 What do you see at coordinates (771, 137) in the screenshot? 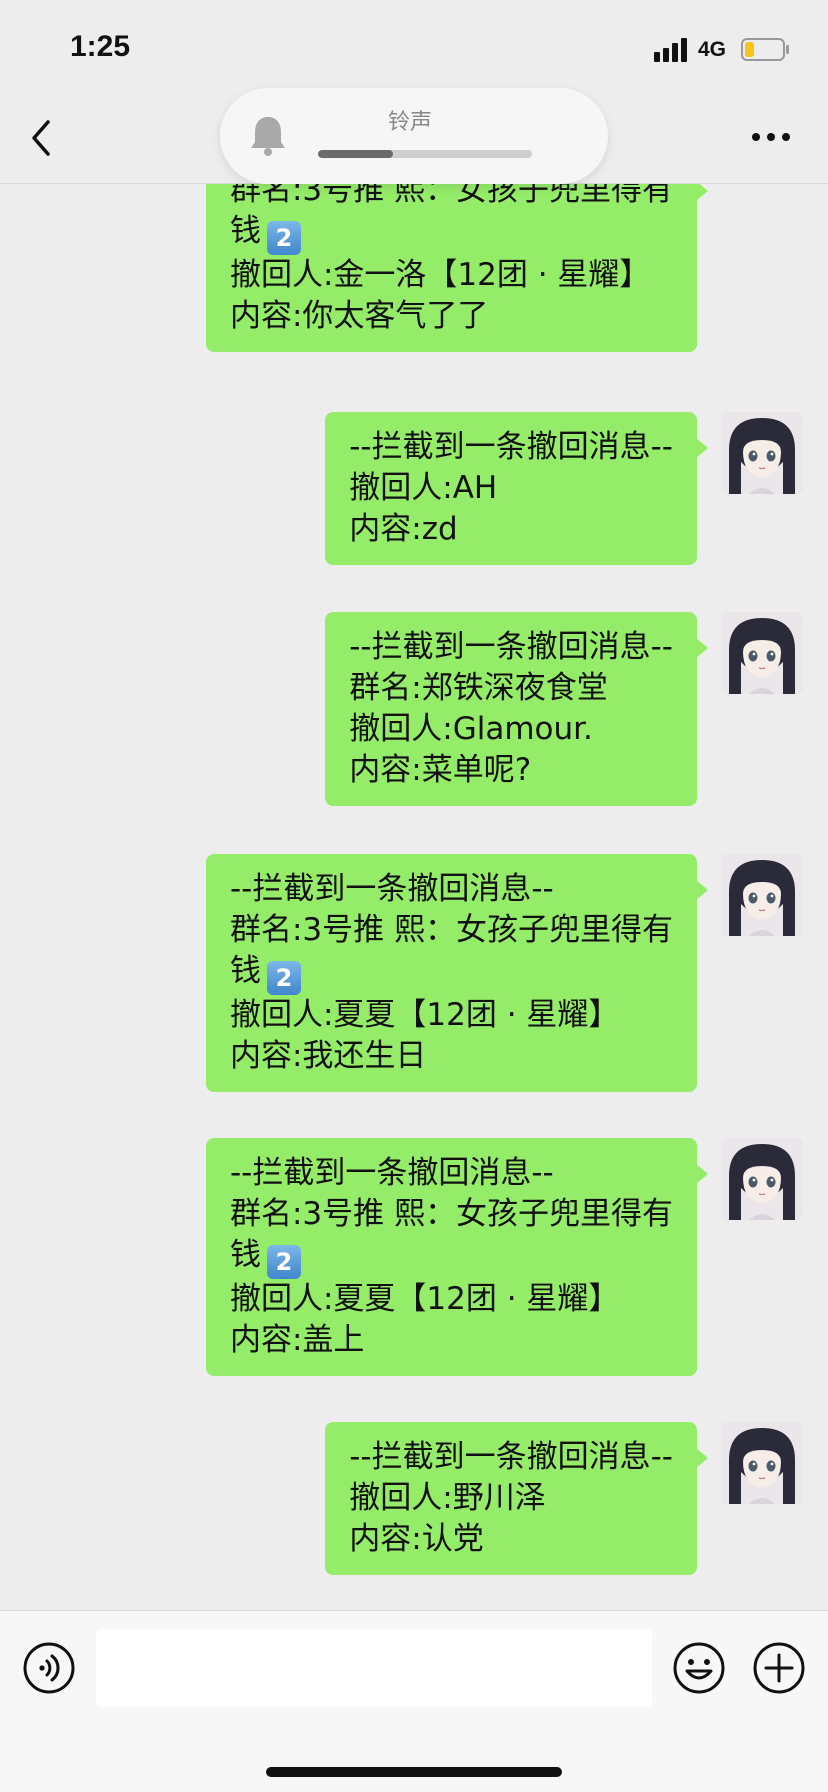
I see `more-dots-icon` at bounding box center [771, 137].